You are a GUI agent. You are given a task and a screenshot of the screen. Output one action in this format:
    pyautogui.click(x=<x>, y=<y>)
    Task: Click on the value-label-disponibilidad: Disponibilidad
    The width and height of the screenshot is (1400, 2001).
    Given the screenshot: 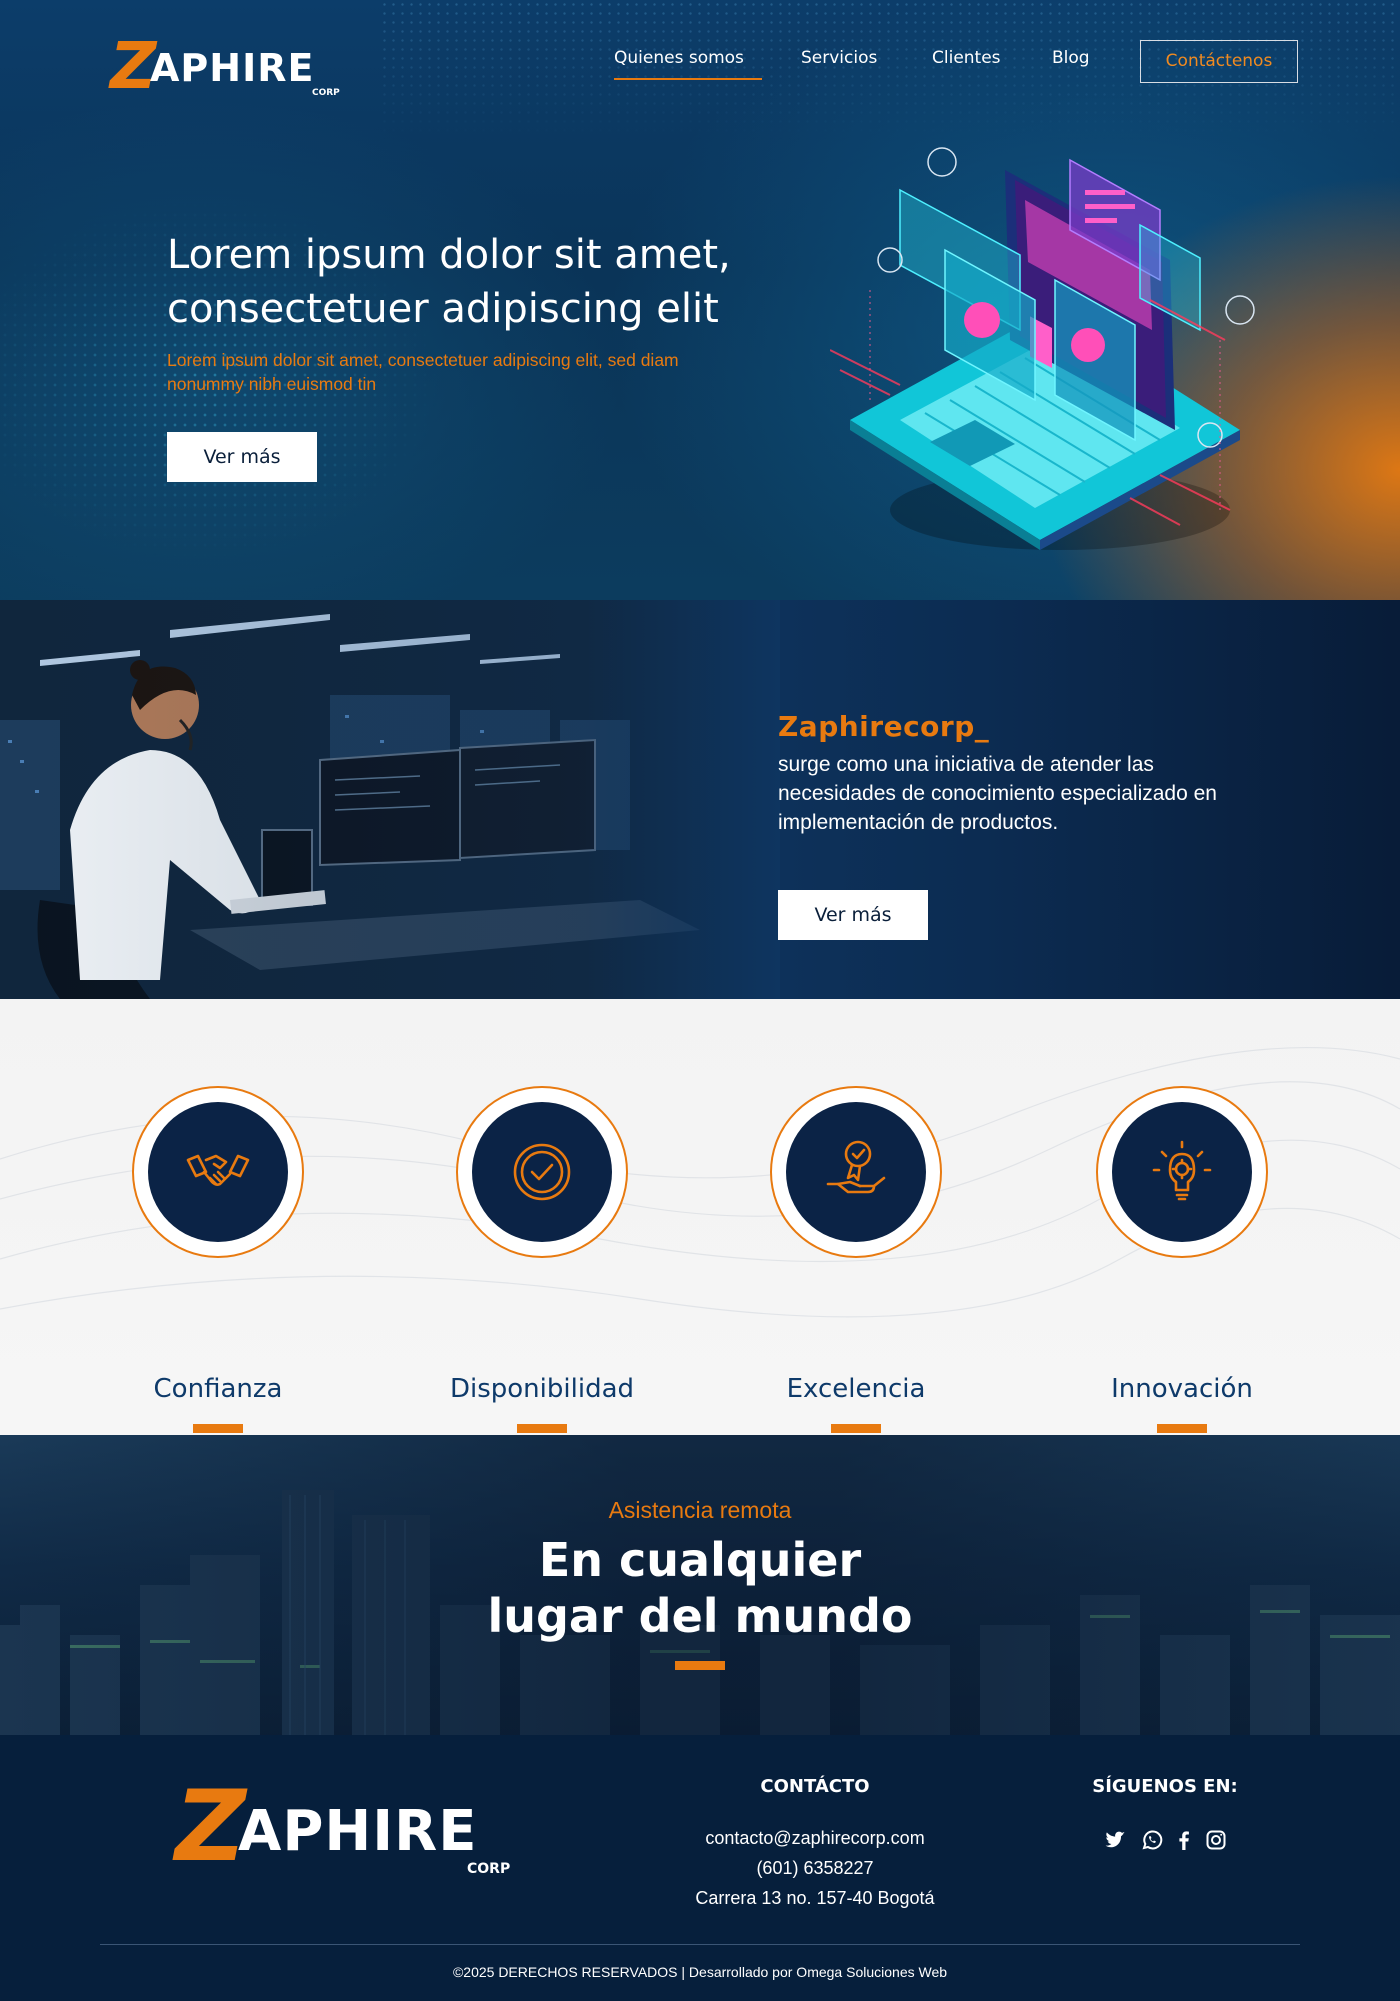 What is the action you would take?
    pyautogui.click(x=542, y=1389)
    